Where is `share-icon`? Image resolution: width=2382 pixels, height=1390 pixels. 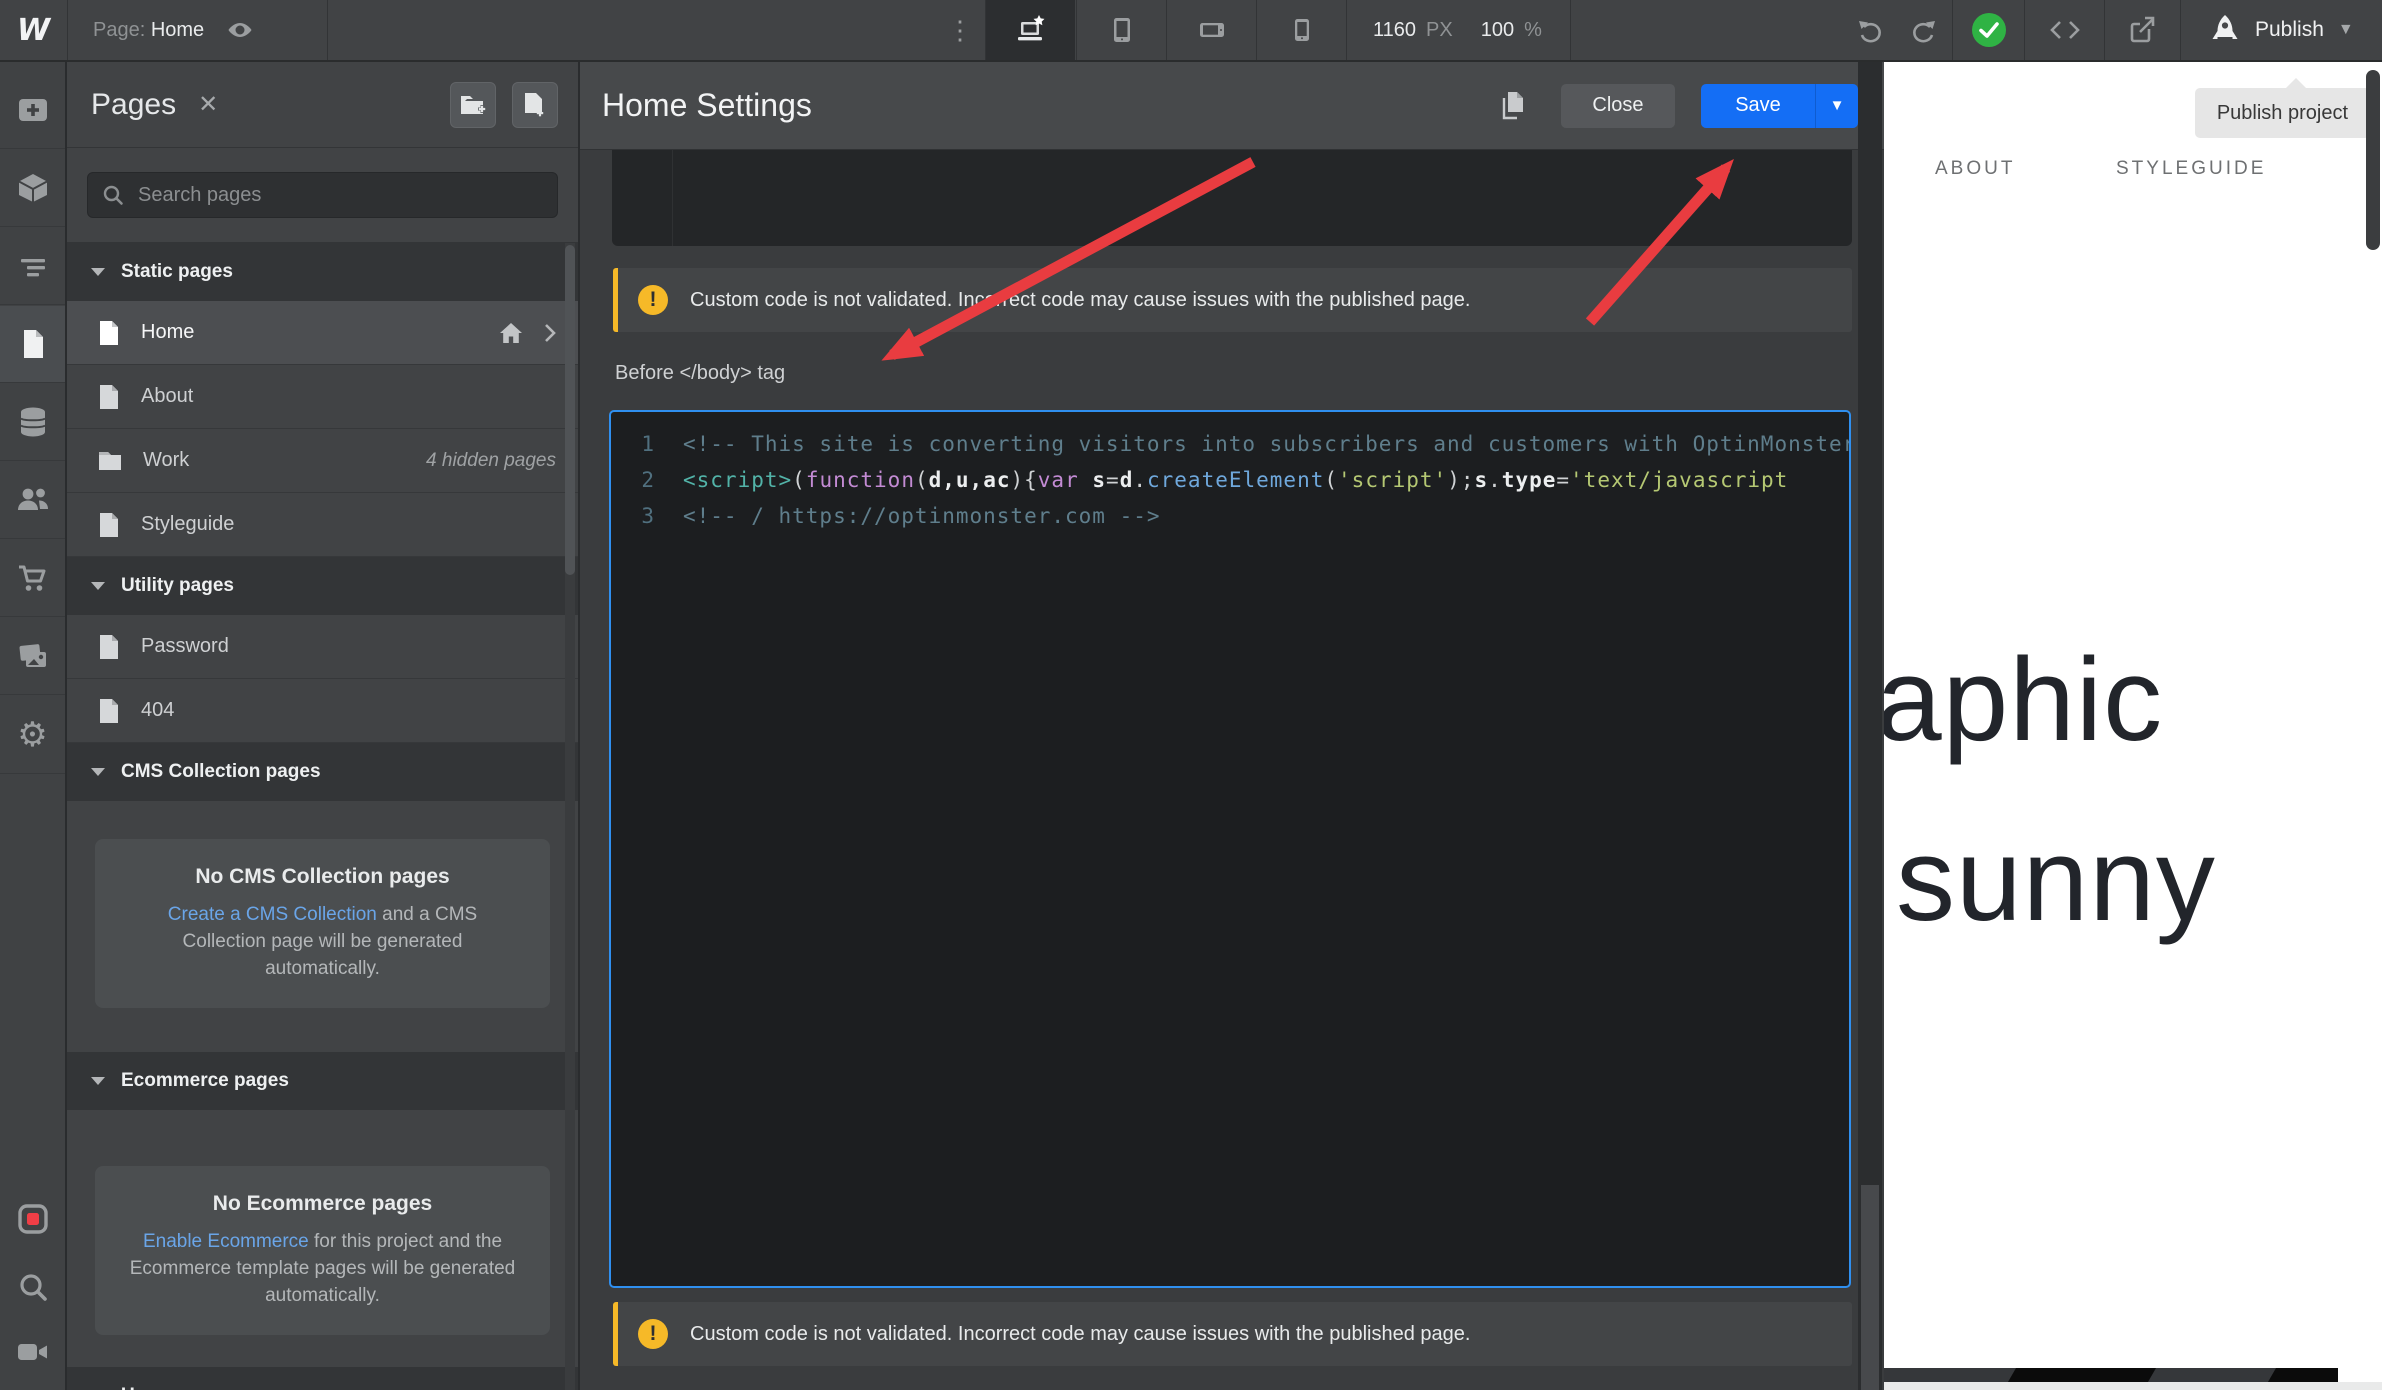
share-icon is located at coordinates (2142, 29).